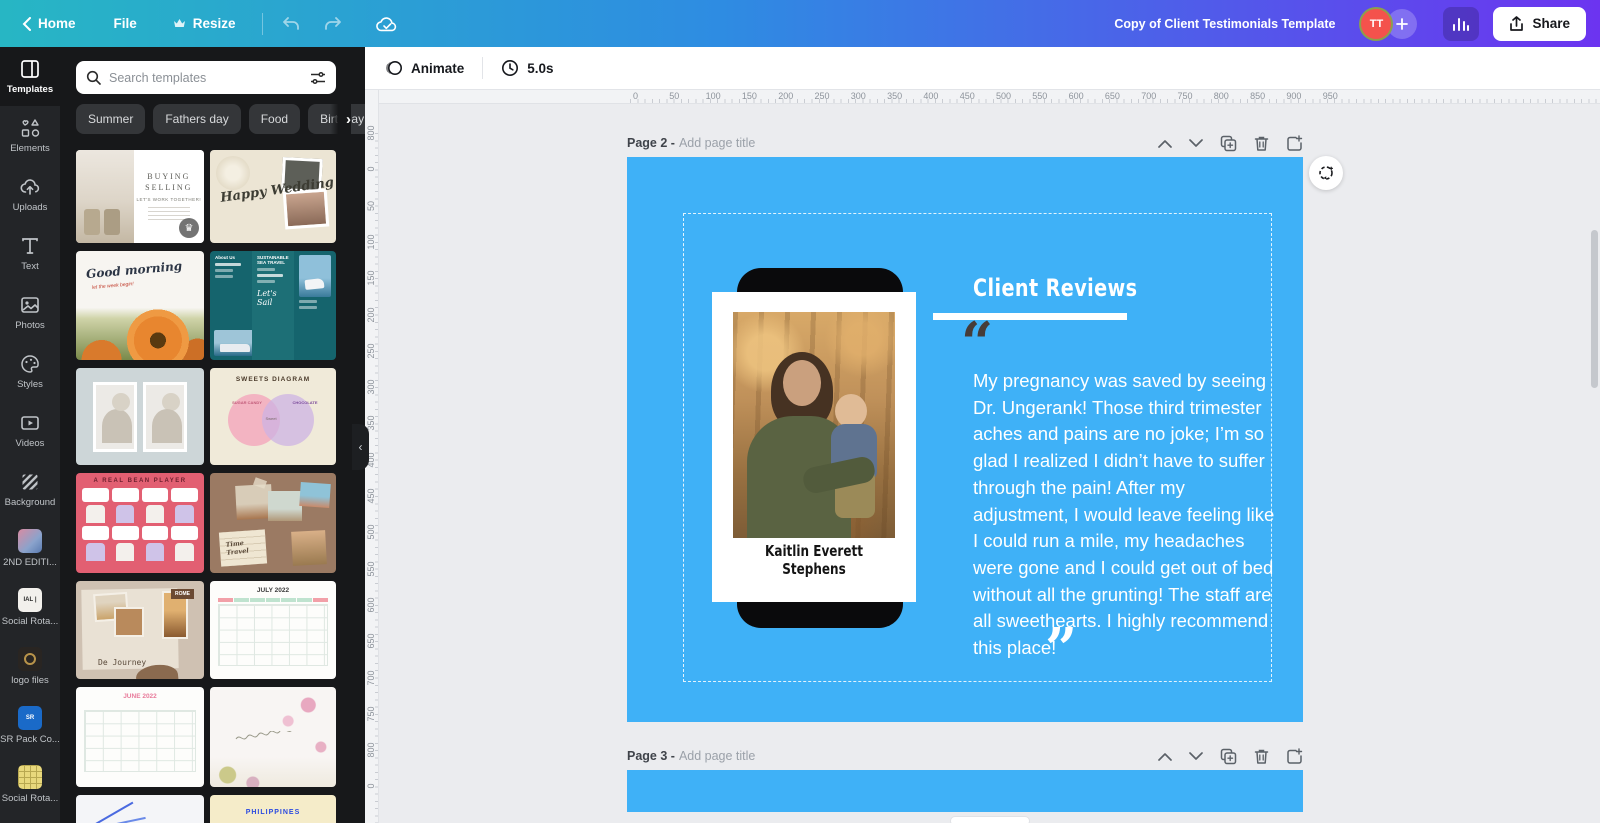 This screenshot has width=1600, height=823. What do you see at coordinates (965, 791) in the screenshot?
I see `page3-canvas` at bounding box center [965, 791].